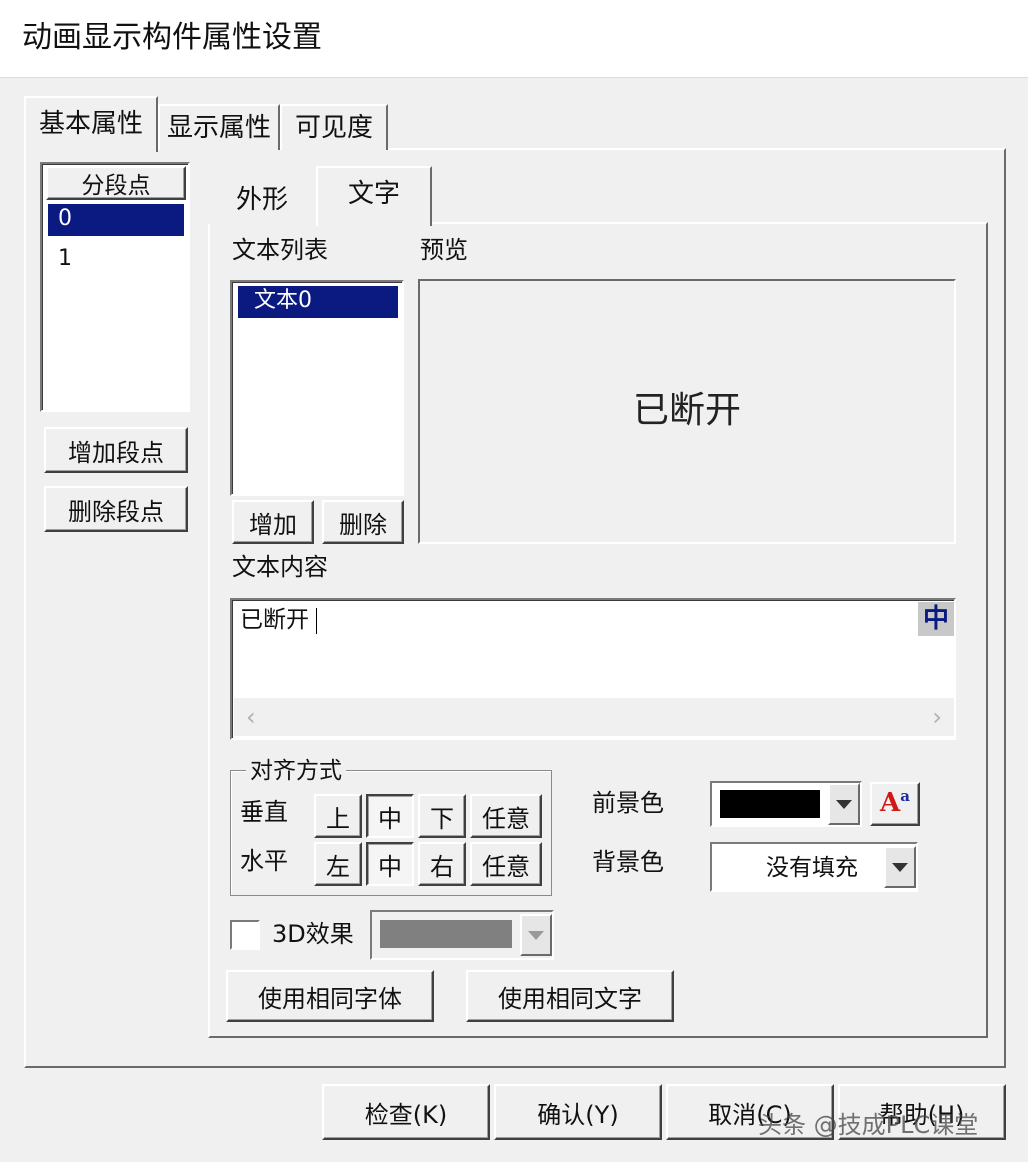  What do you see at coordinates (172, 37) in the screenshot?
I see `window-title: 动画显示构件属性设置` at bounding box center [172, 37].